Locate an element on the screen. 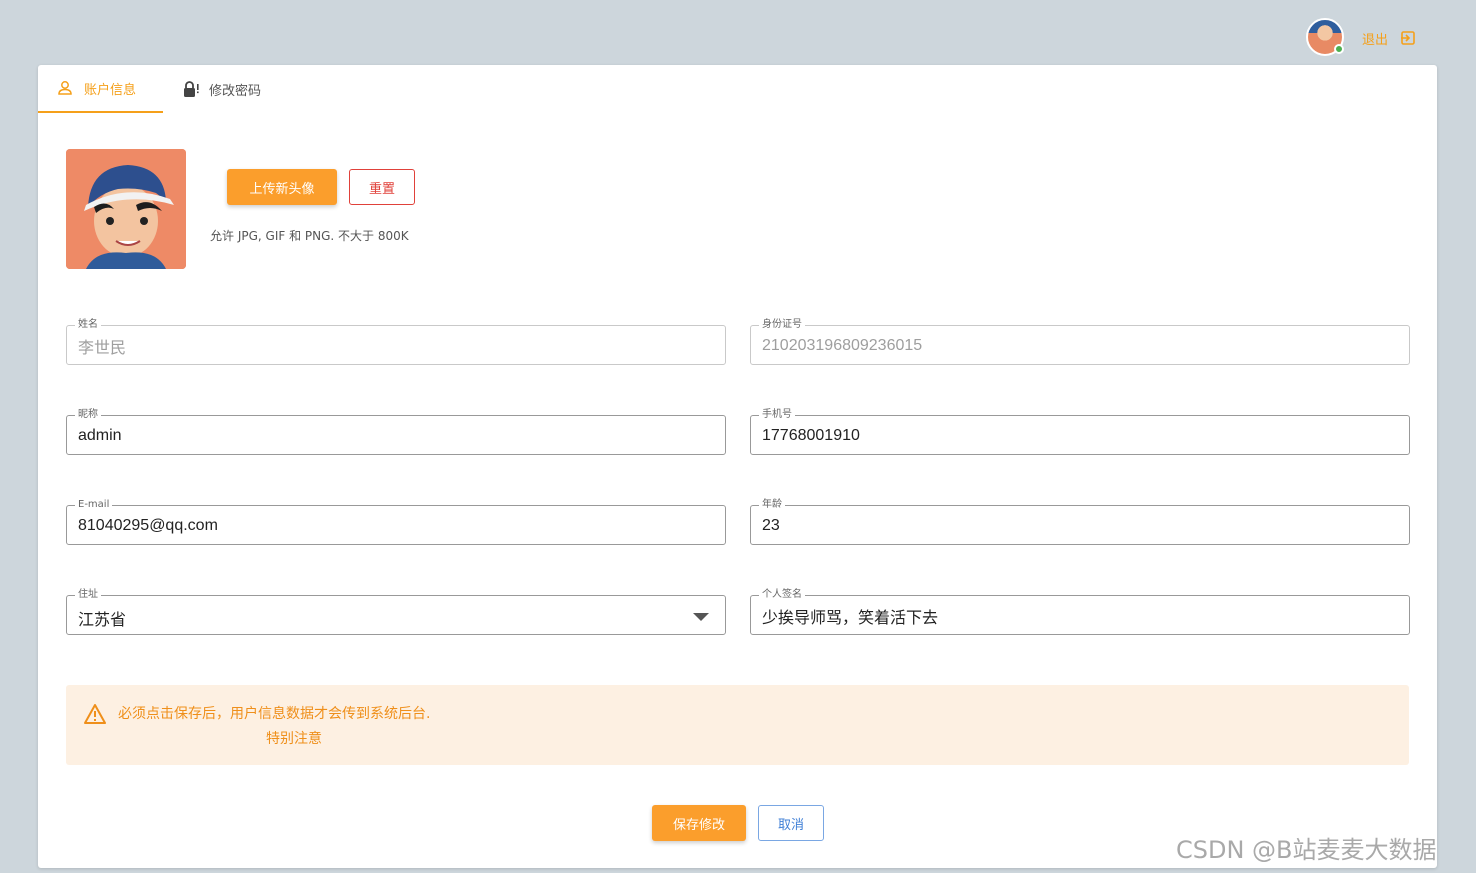 The width and height of the screenshot is (1476, 873). email-field: E-mail is located at coordinates (396, 521).